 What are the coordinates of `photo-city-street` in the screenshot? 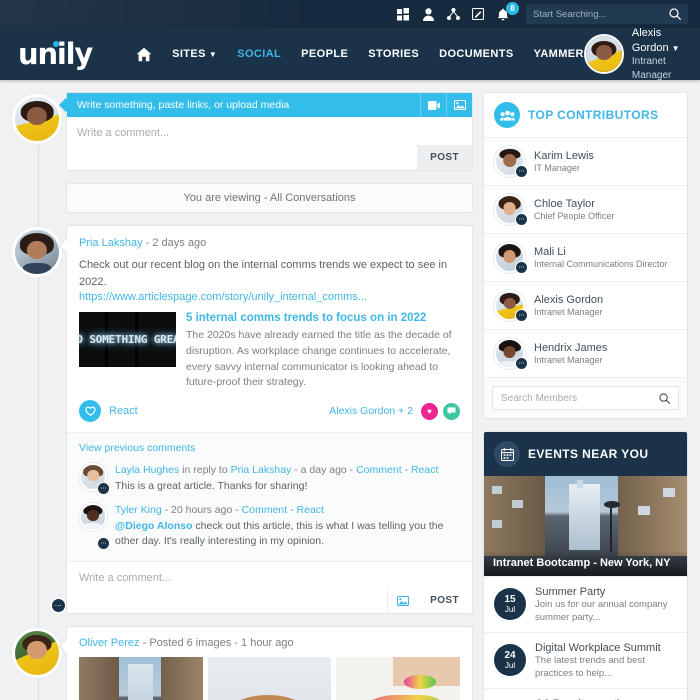 It's located at (141, 678).